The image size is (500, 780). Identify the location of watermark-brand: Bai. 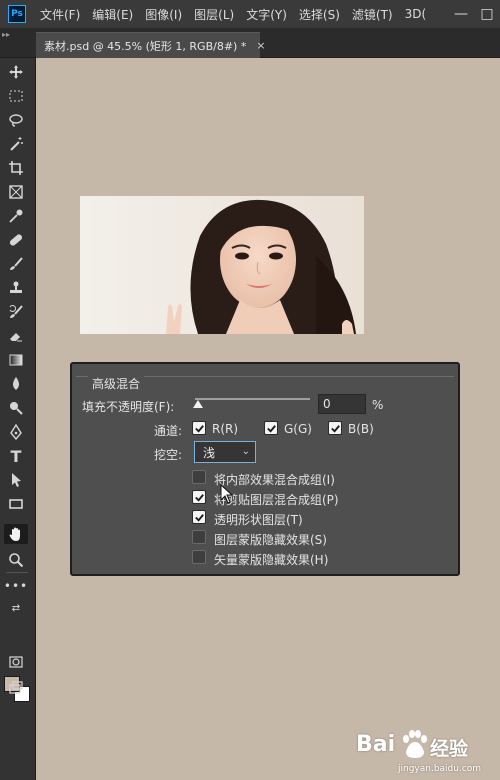
(376, 744).